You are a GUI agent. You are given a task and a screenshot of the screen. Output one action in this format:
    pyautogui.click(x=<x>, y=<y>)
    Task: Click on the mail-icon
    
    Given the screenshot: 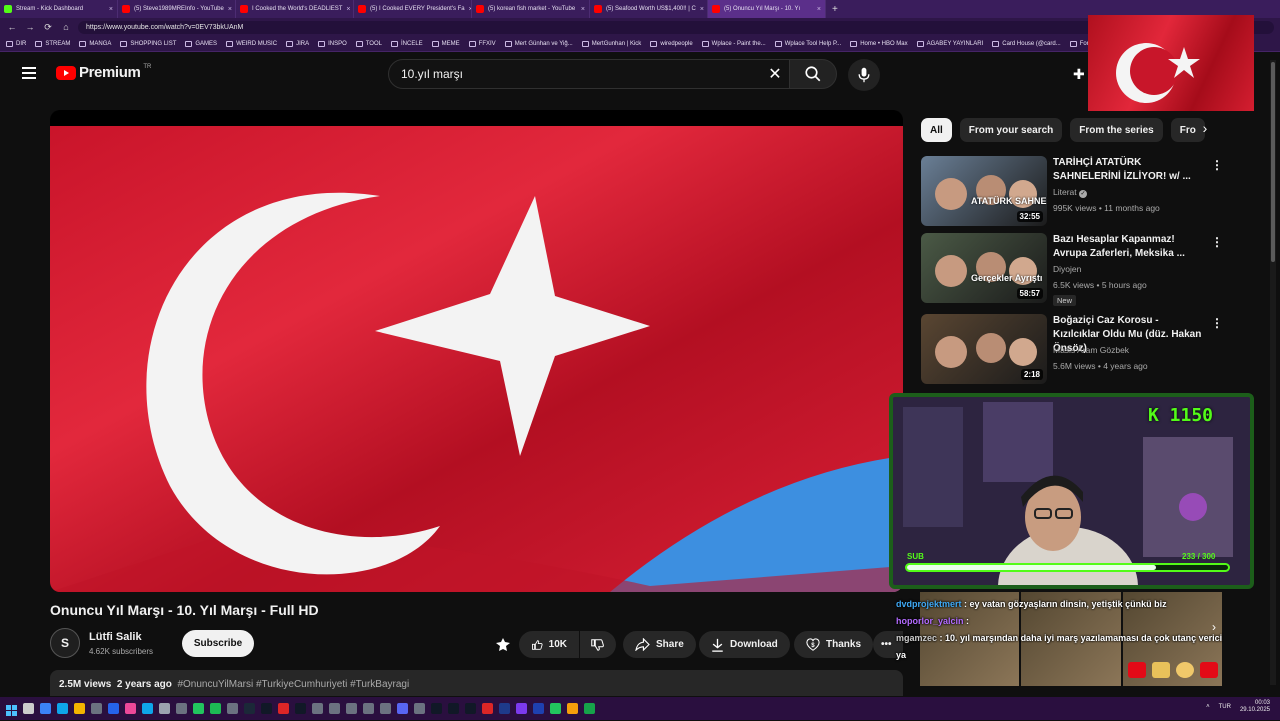 What is the action you would take?
    pyautogui.click(x=96, y=708)
    